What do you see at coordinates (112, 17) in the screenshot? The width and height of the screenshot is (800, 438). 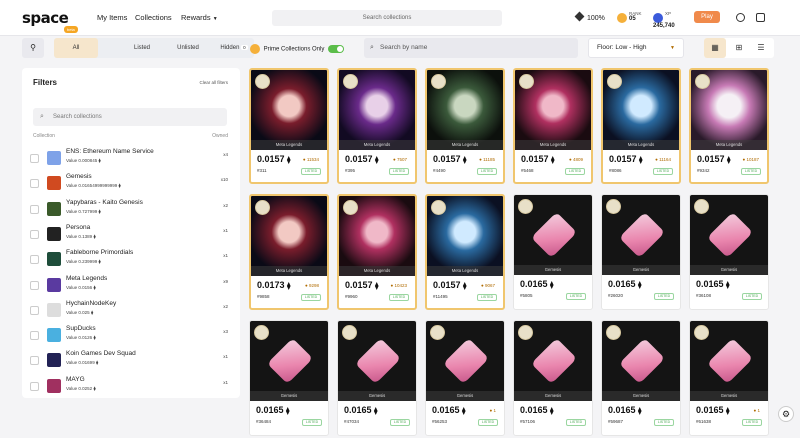 I see `nav-my-items: My Items` at bounding box center [112, 17].